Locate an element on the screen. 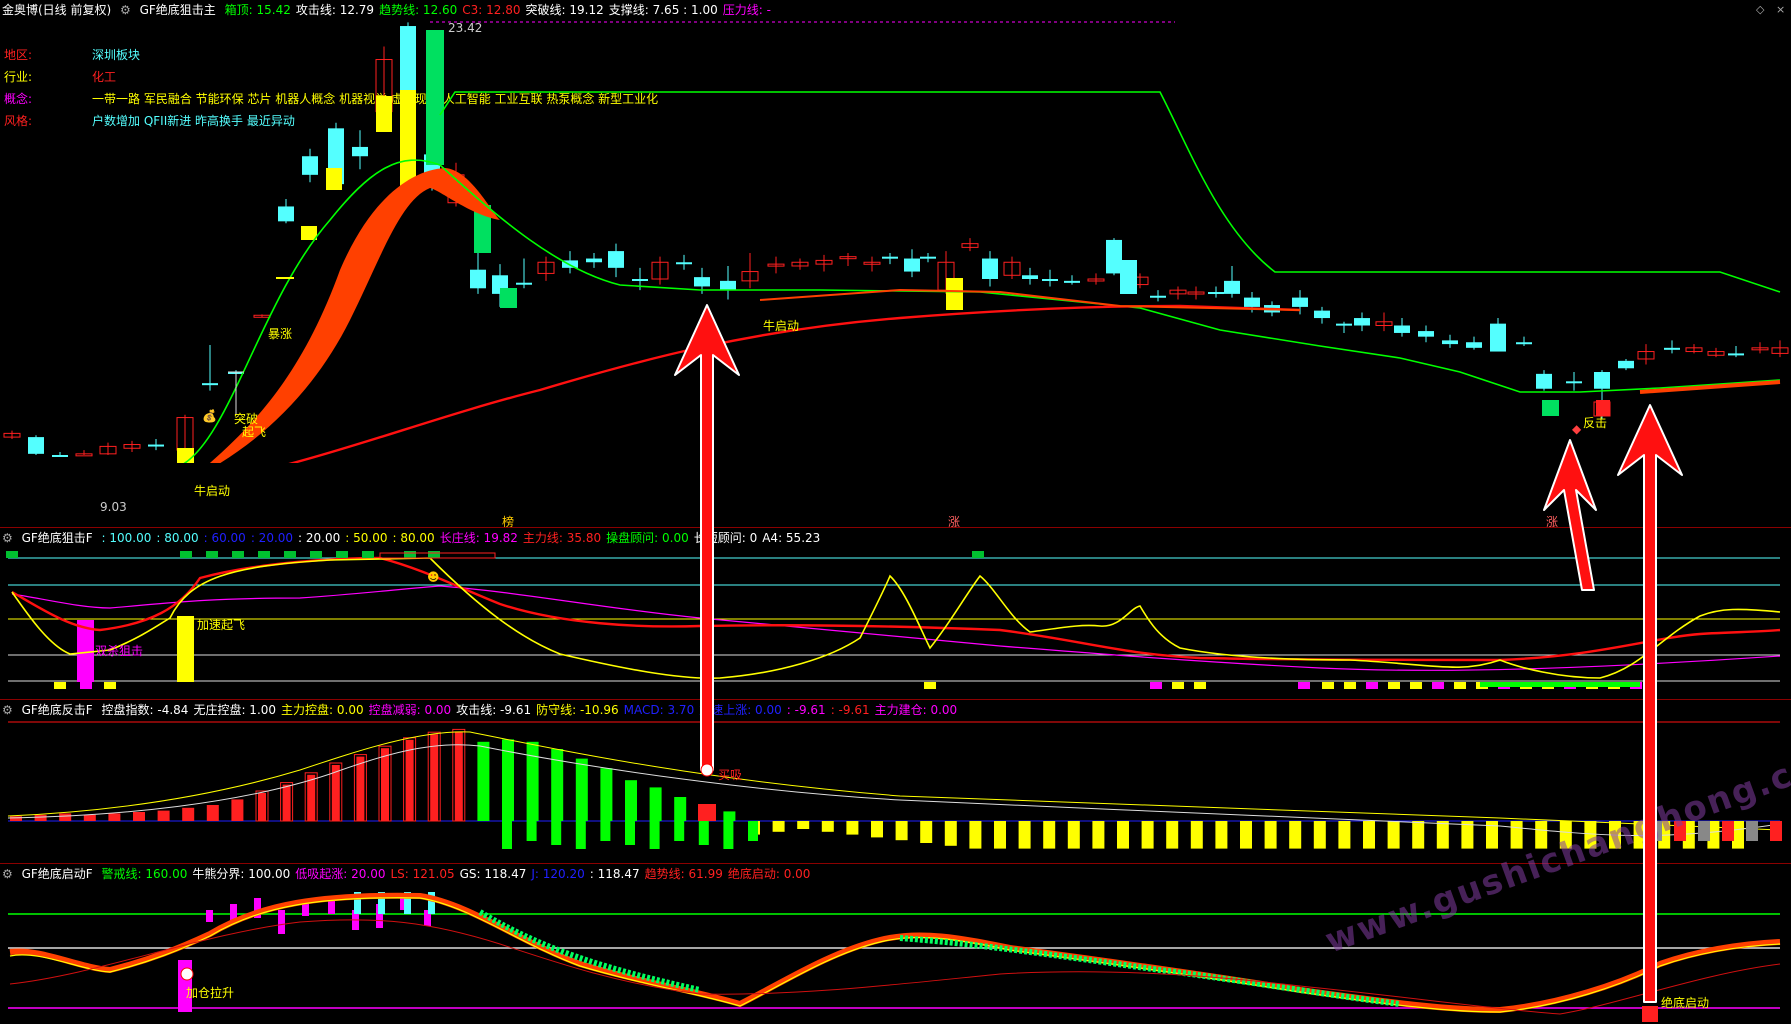  main-force-line is located at coordinates (896, 609).